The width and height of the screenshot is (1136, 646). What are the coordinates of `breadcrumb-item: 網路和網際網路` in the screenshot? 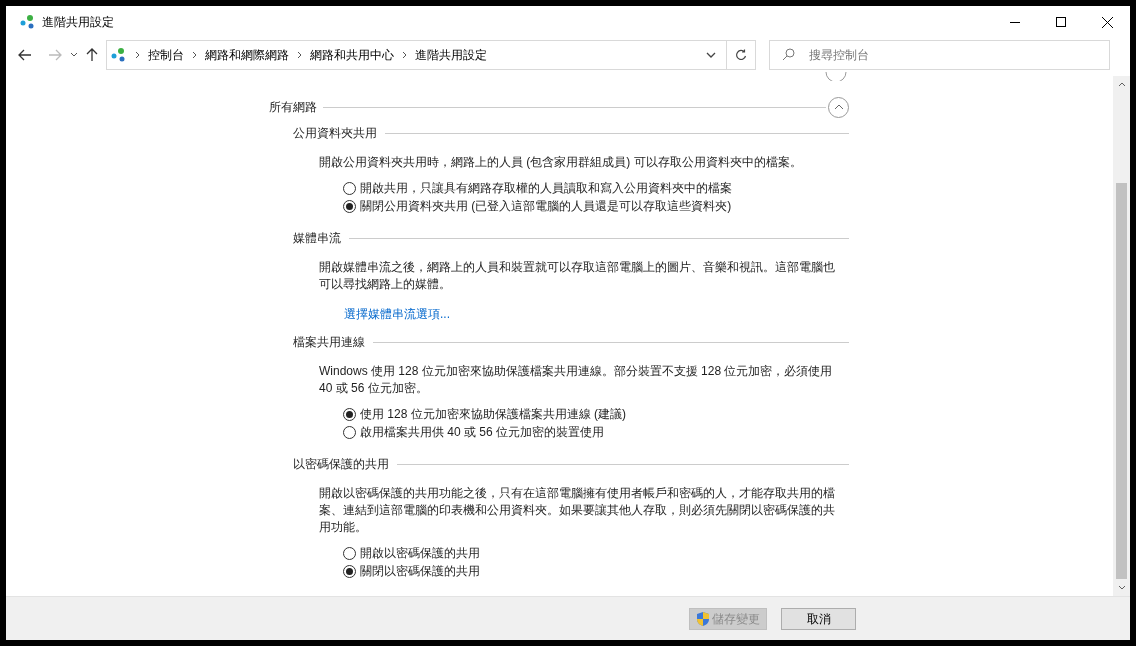 It's located at (247, 55).